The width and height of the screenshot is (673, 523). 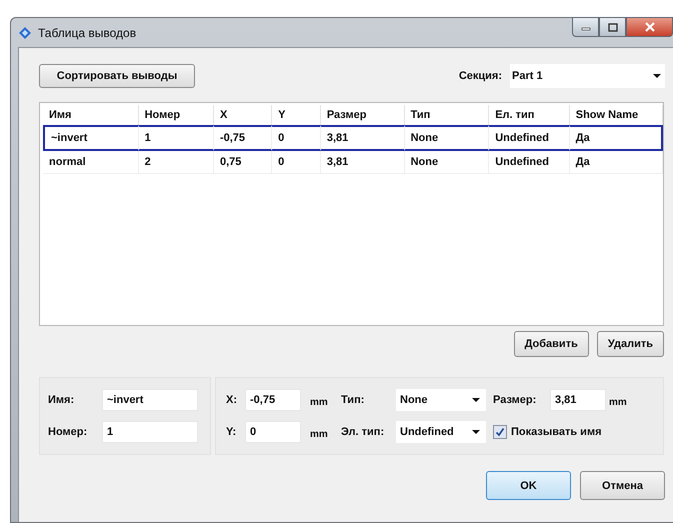 What do you see at coordinates (578, 400) in the screenshot?
I see `size-field: 3,81` at bounding box center [578, 400].